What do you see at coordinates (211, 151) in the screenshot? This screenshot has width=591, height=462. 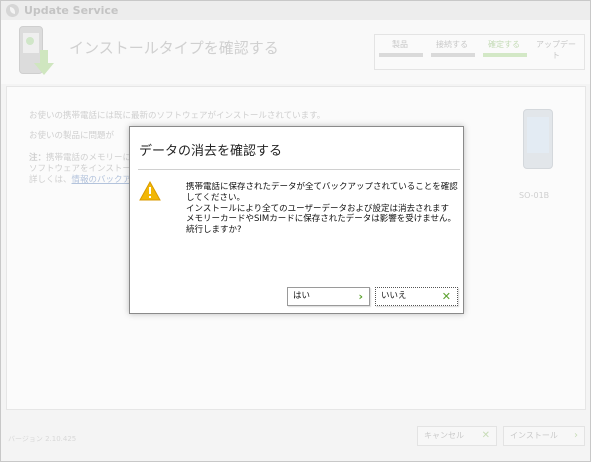 I see `dialog-title: データの消去を確認する` at bounding box center [211, 151].